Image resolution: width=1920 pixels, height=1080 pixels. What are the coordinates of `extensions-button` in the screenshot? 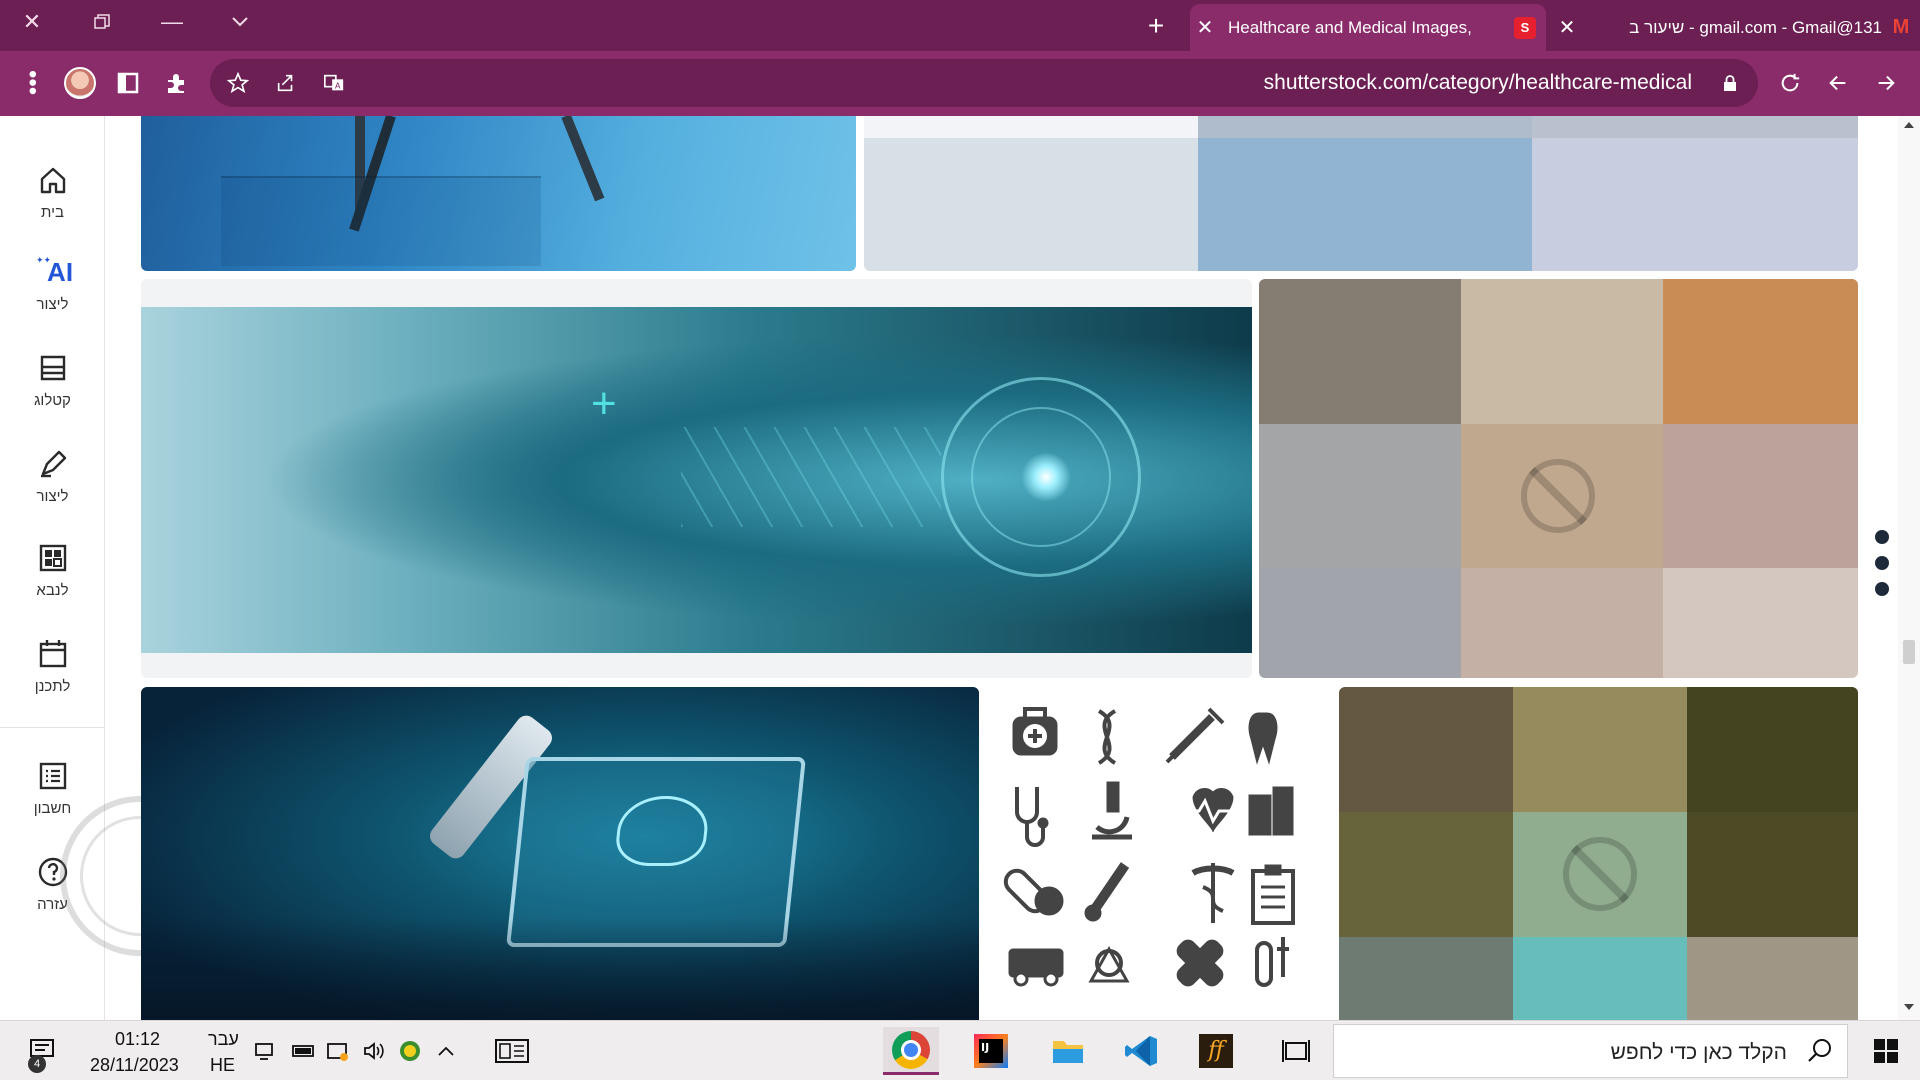 It's located at (176, 83).